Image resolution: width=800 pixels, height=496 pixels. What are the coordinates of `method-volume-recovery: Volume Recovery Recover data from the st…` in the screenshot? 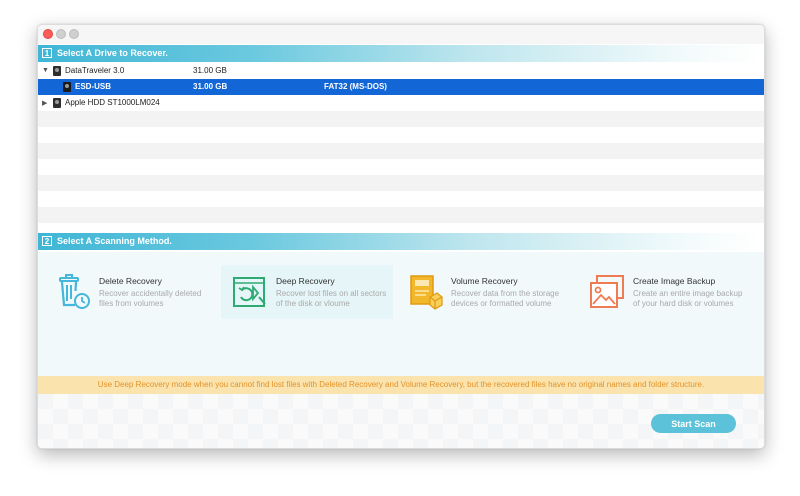 It's located at (482, 292).